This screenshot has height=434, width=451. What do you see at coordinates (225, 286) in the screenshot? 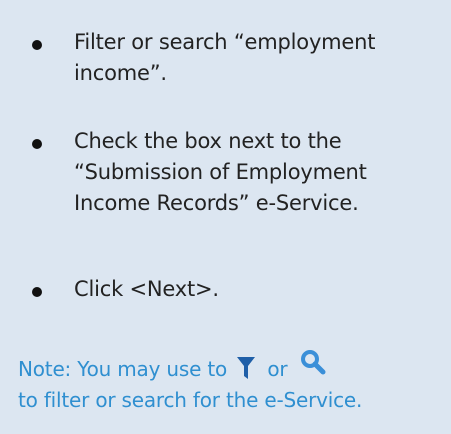
I see `step-click-next: Click <Next>.` at bounding box center [225, 286].